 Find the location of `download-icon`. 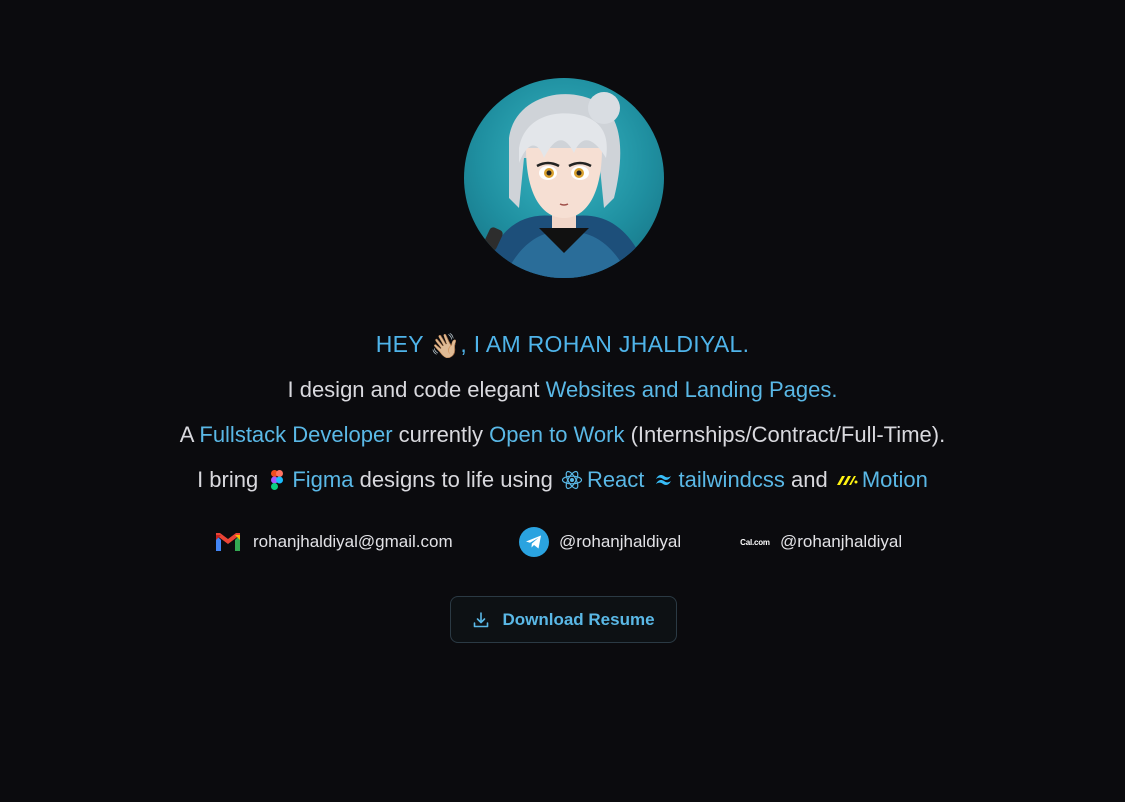

download-icon is located at coordinates (481, 620).